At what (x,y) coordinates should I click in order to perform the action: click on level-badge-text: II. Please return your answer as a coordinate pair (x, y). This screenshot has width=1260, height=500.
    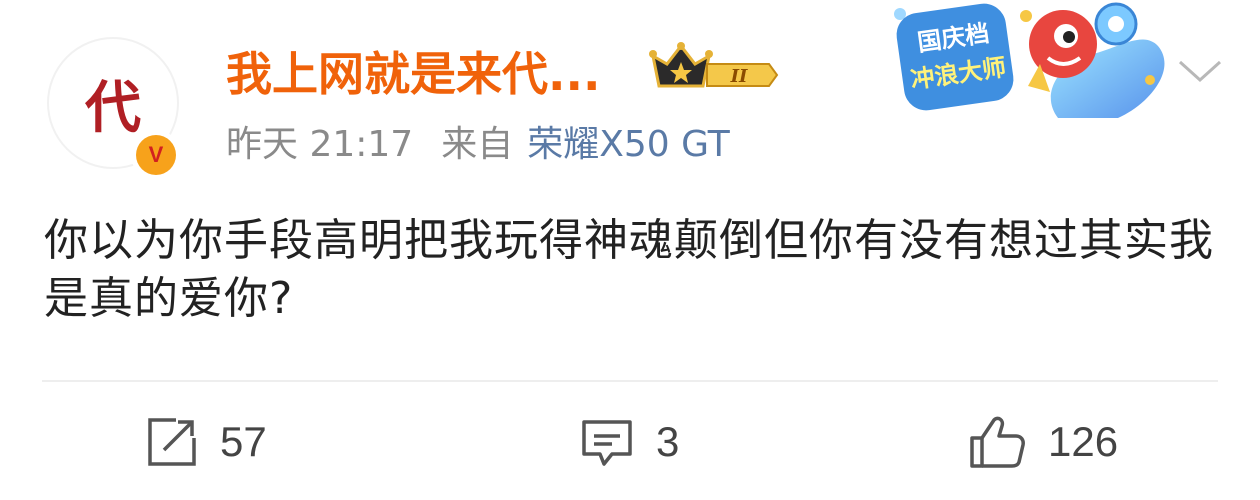
    Looking at the image, I should click on (739, 76).